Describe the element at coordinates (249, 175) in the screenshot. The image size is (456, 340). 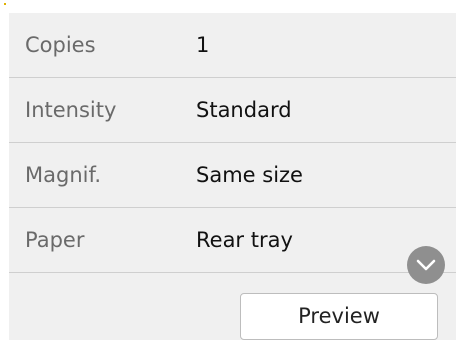
I see `setting-value-magnification: Same size` at that location.